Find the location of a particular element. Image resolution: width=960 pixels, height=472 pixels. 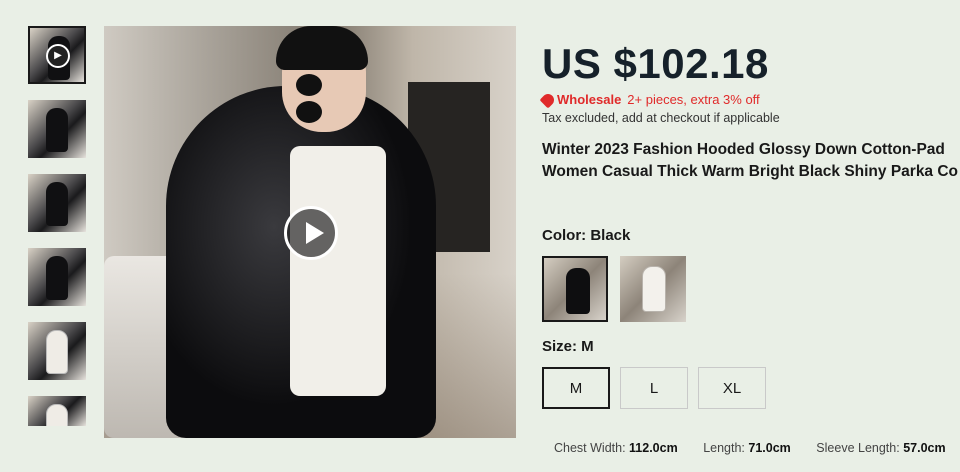

wholesale-promo: Wholesale 2+ pieces, extra 3% off is located at coordinates (749, 99).